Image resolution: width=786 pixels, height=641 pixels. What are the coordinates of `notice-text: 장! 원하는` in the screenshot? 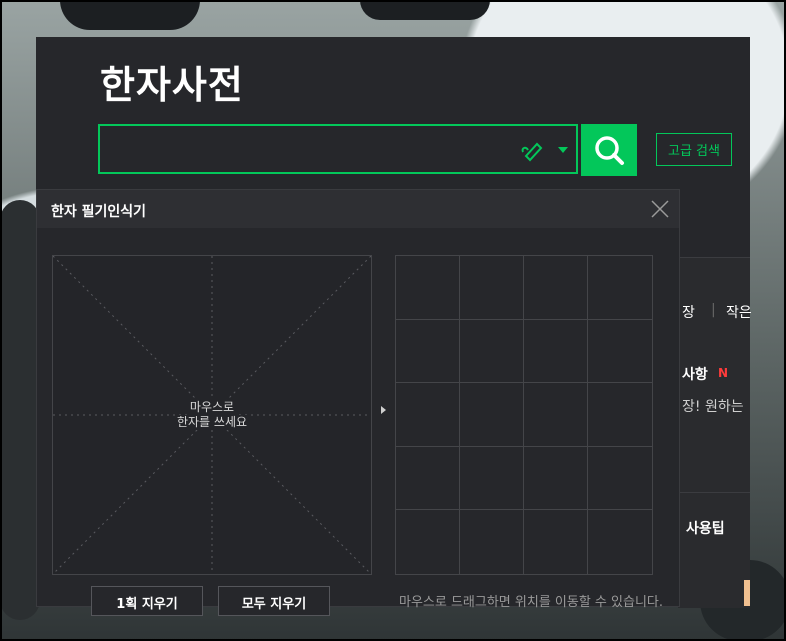 It's located at (713, 406).